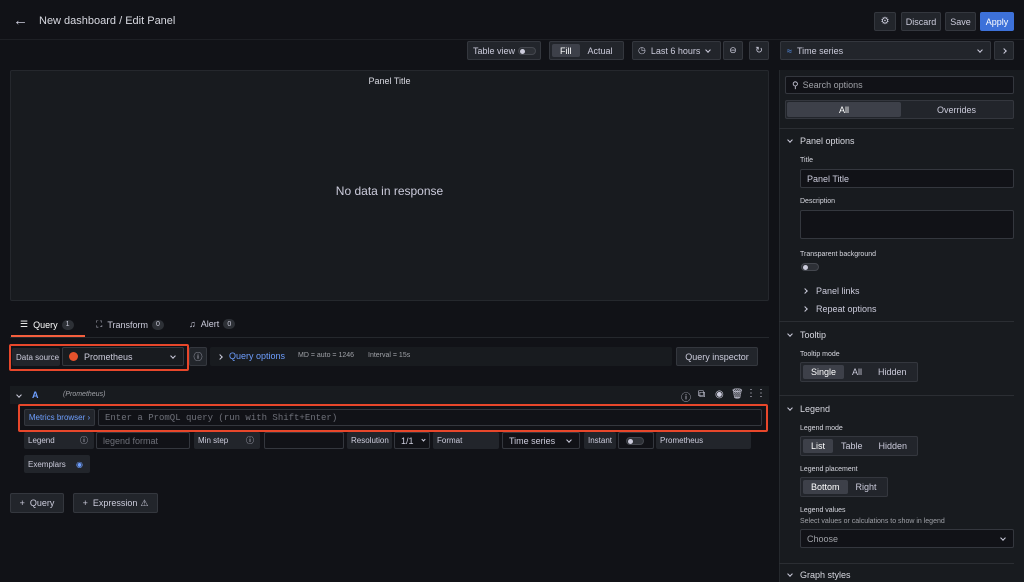 The width and height of the screenshot is (1024, 582). What do you see at coordinates (896, 563) in the screenshot?
I see `graph-styles-divider` at bounding box center [896, 563].